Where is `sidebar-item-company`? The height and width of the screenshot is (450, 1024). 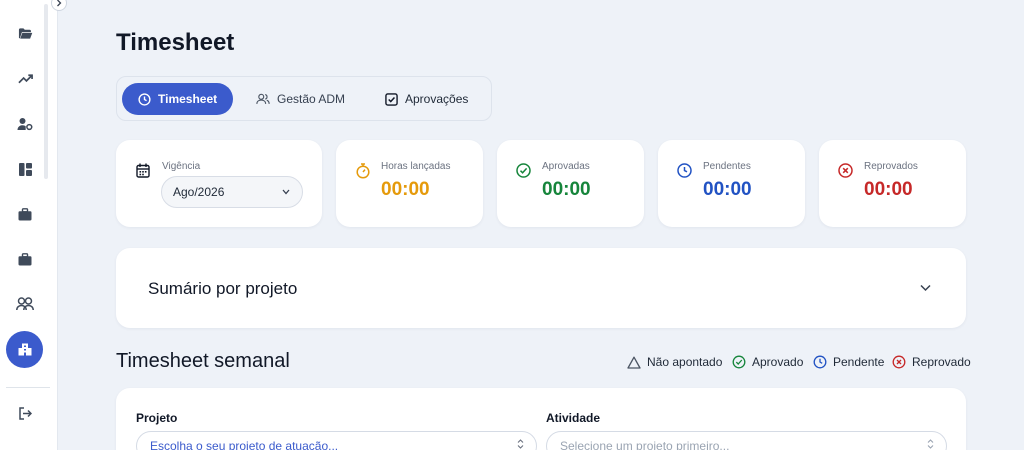 sidebar-item-company is located at coordinates (24, 349).